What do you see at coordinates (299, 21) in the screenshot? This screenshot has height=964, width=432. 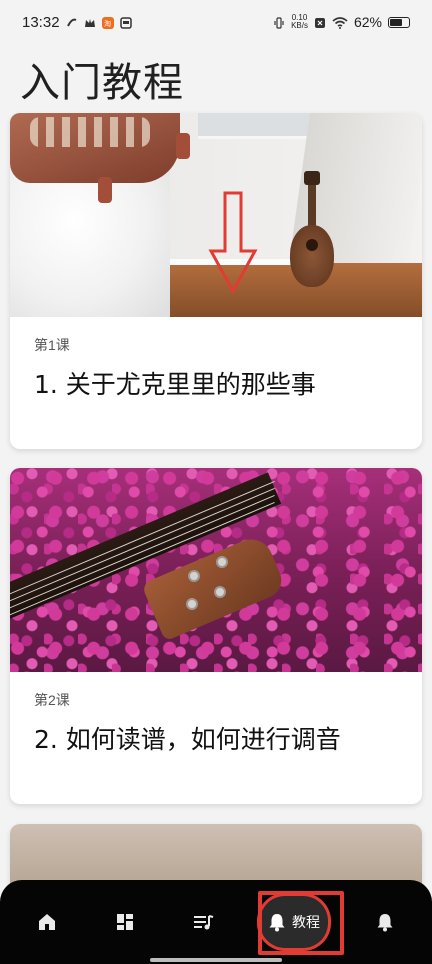 I see `network-speed: 0.10 KB/s` at bounding box center [299, 21].